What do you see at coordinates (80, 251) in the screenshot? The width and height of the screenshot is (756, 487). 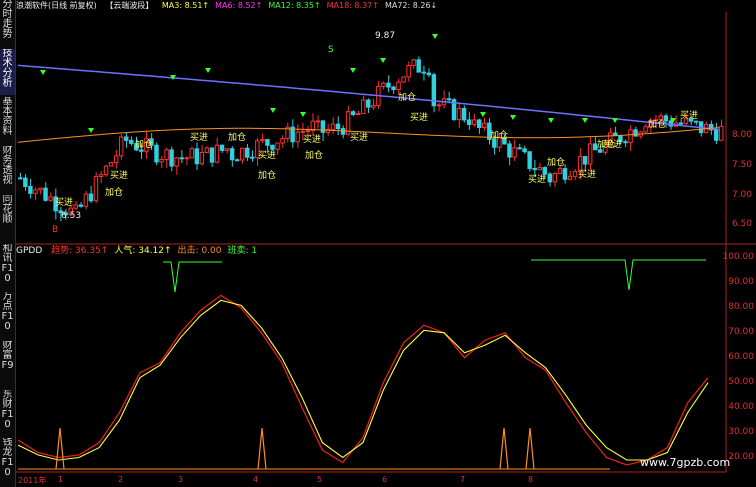 I see `indicator-value: 趋势: 36.35↑` at bounding box center [80, 251].